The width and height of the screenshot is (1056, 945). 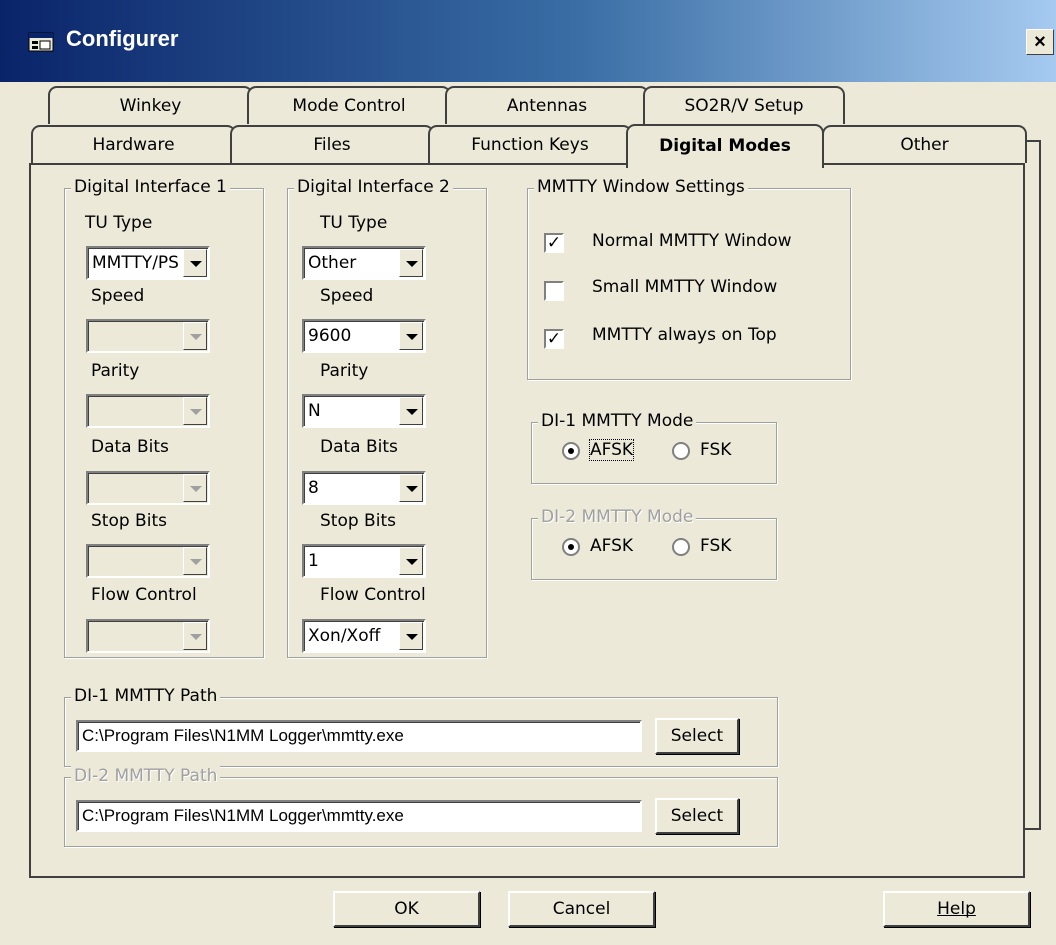 What do you see at coordinates (744, 105) in the screenshot?
I see `tab-so2r-setup: SO2R/V Setup` at bounding box center [744, 105].